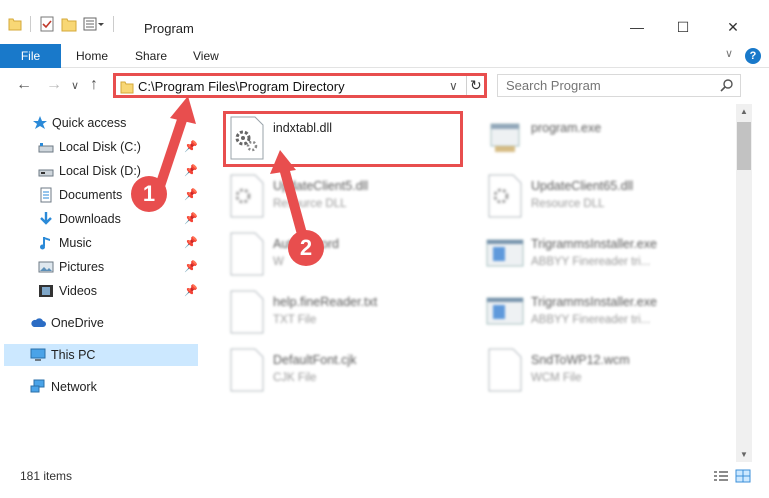  What do you see at coordinates (73, 355) in the screenshot?
I see `sidebar-item-label: This PC` at bounding box center [73, 355].